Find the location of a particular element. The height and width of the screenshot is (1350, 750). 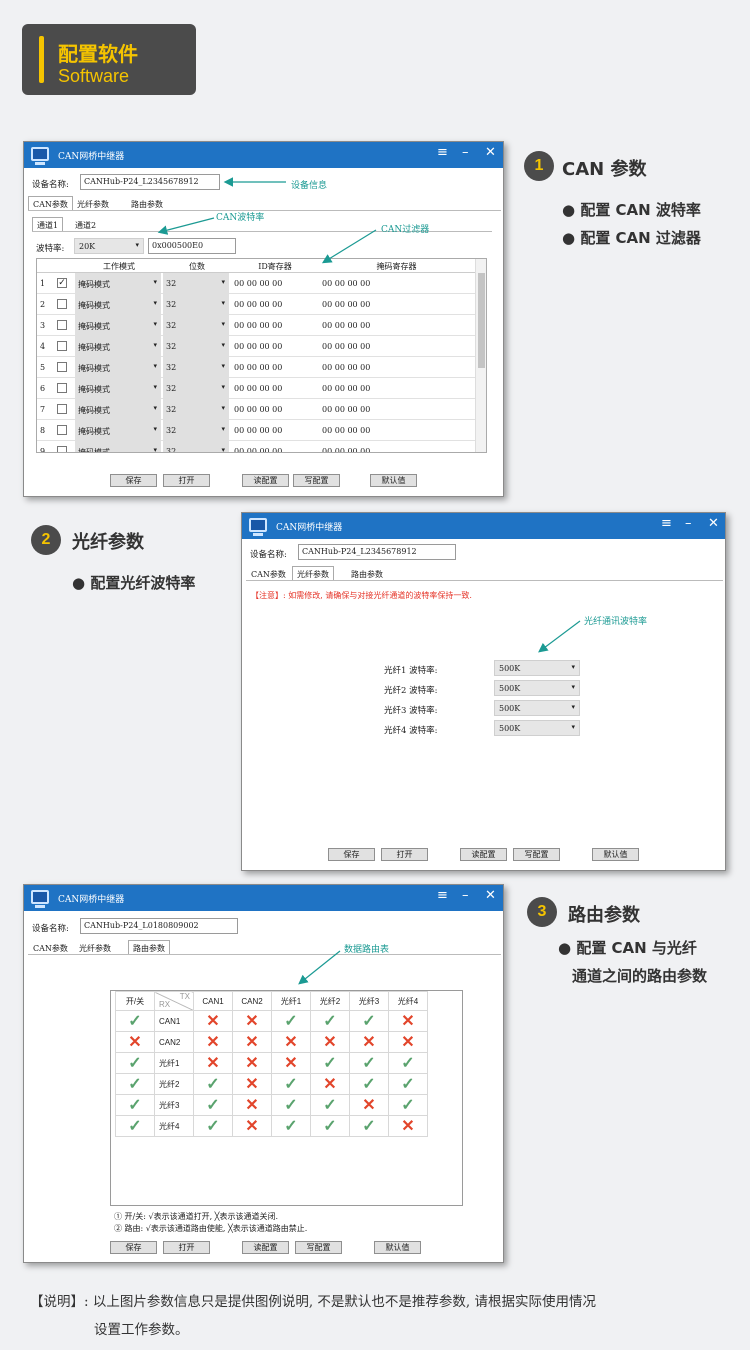

annotation-arrow is located at coordinates (559, 636).